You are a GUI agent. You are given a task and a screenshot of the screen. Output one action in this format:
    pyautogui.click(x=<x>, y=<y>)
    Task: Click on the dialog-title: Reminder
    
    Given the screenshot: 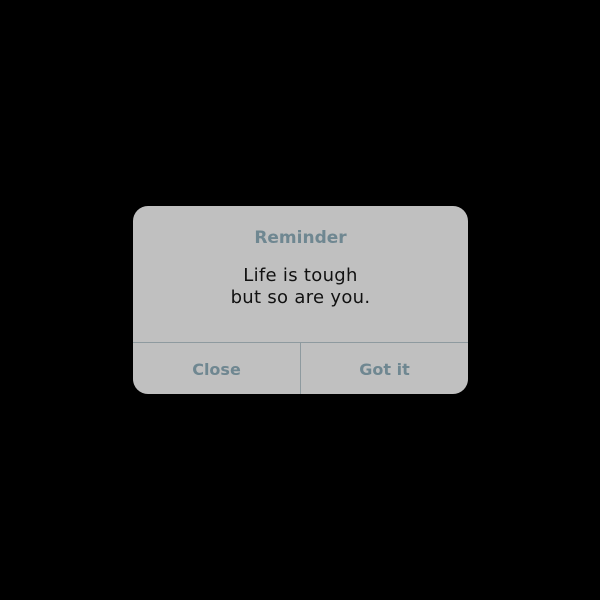 What is the action you would take?
    pyautogui.click(x=300, y=238)
    